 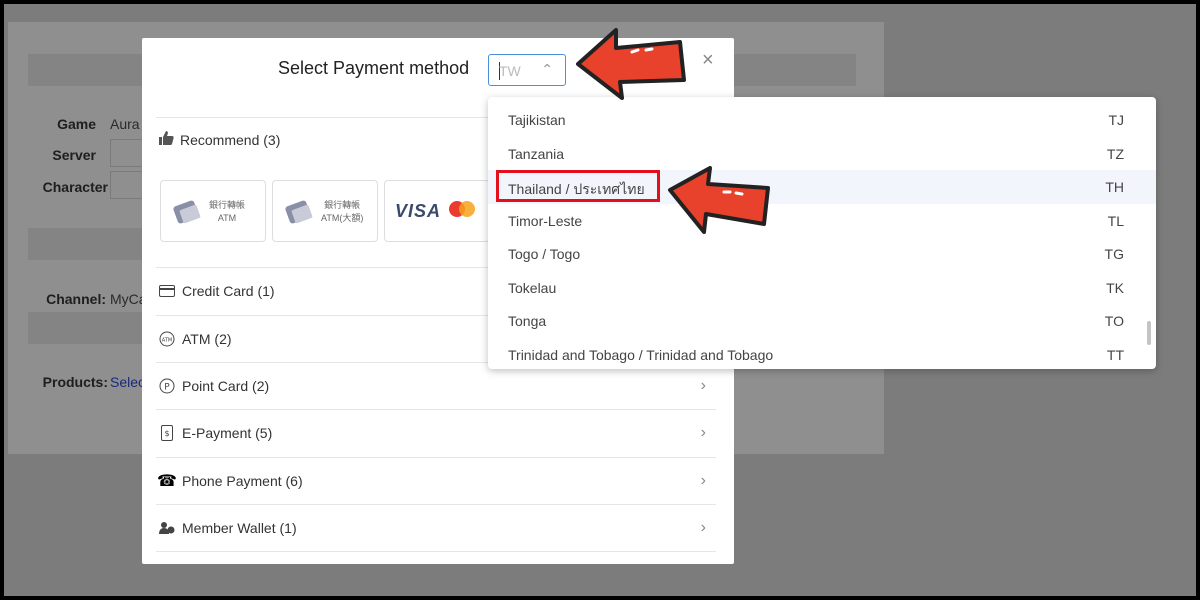 What do you see at coordinates (127, 382) in the screenshot?
I see `products-link: Selec` at bounding box center [127, 382].